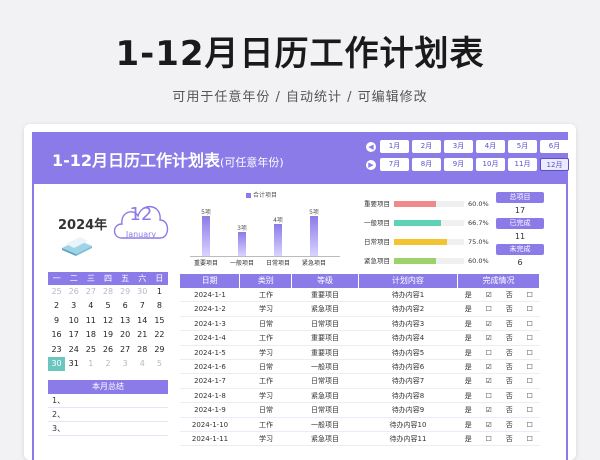 The image size is (600, 460). I want to click on month-button: 10月, so click(490, 164).